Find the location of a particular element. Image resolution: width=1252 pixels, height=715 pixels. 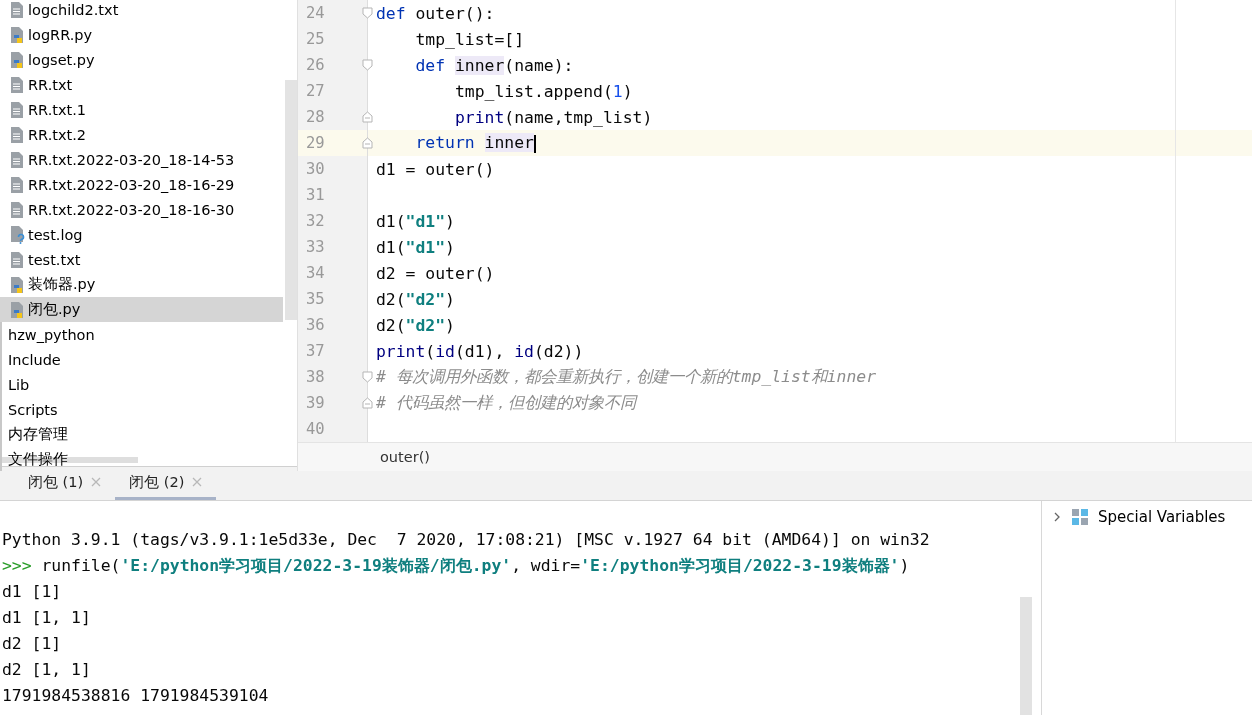

line-number: 37 is located at coordinates (315, 351).